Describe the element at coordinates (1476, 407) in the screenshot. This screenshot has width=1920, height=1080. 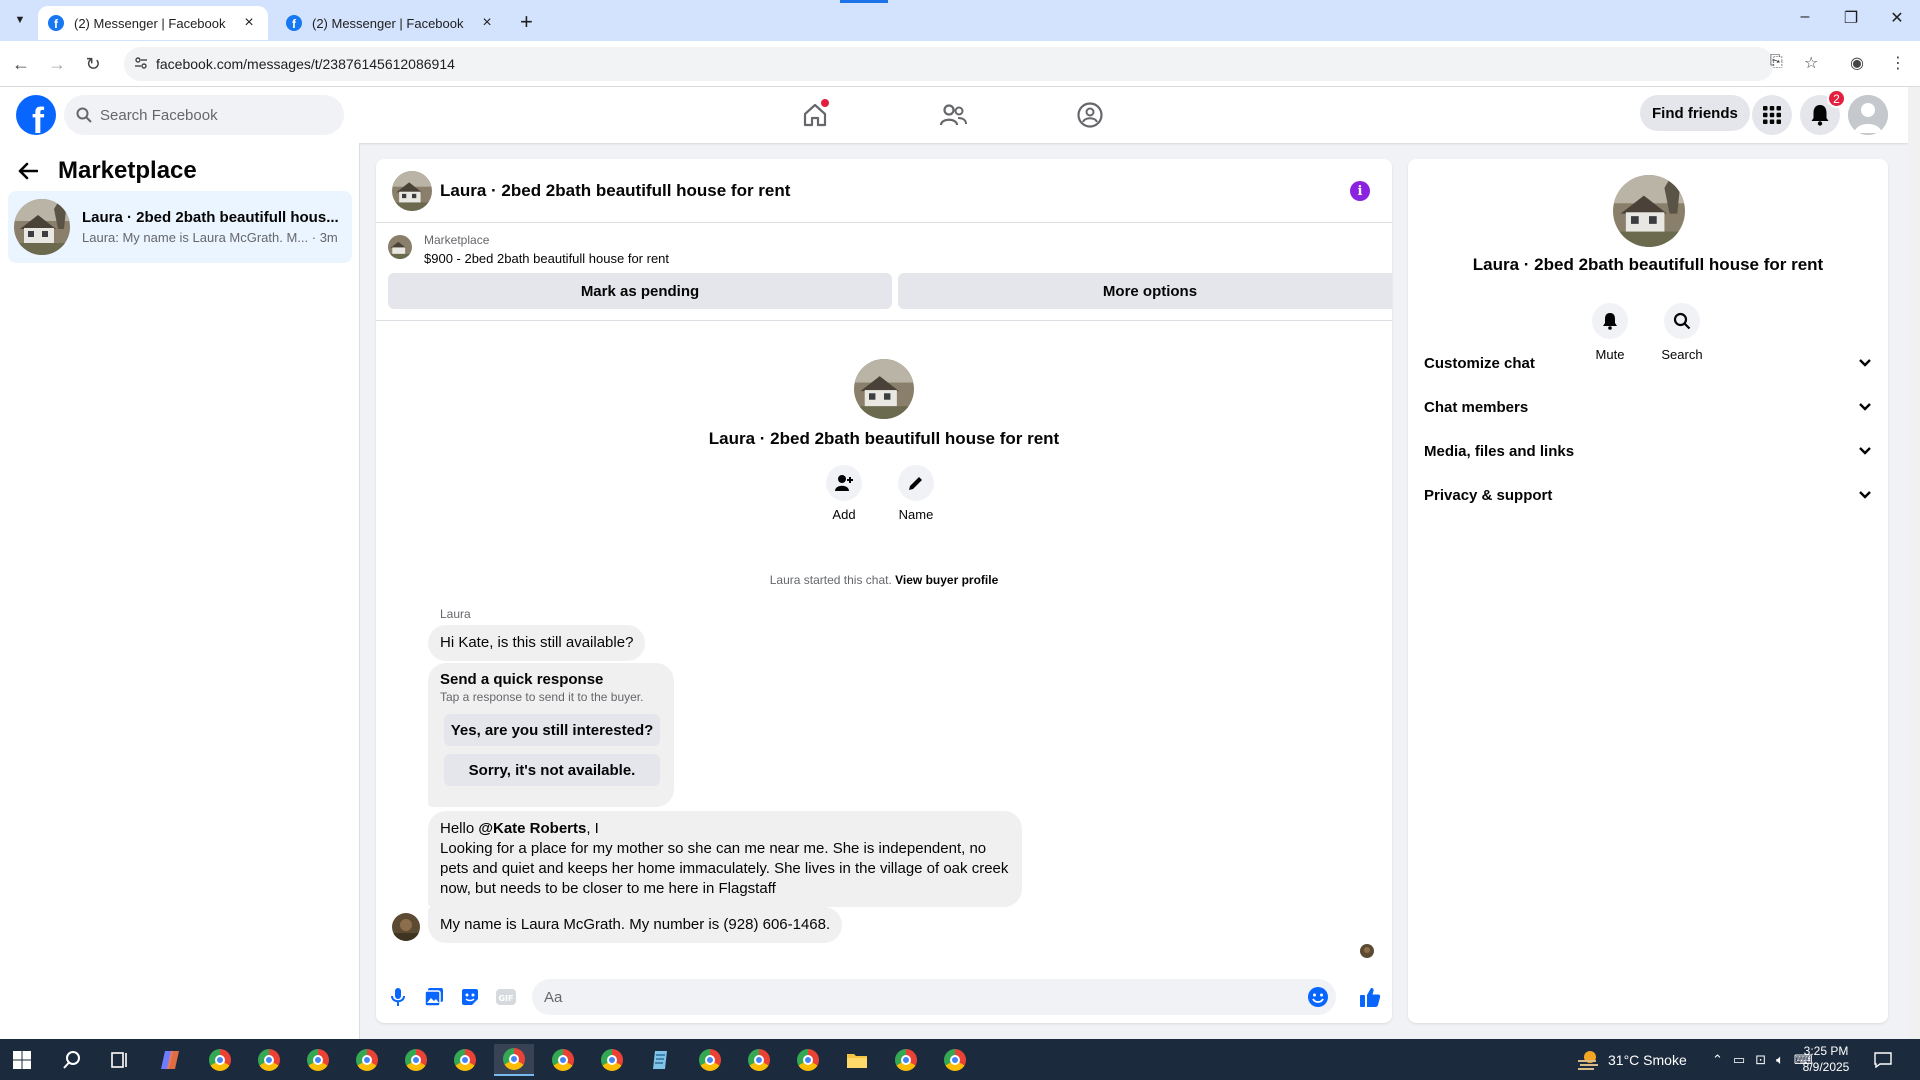
I see `section-label: Chat members` at that location.